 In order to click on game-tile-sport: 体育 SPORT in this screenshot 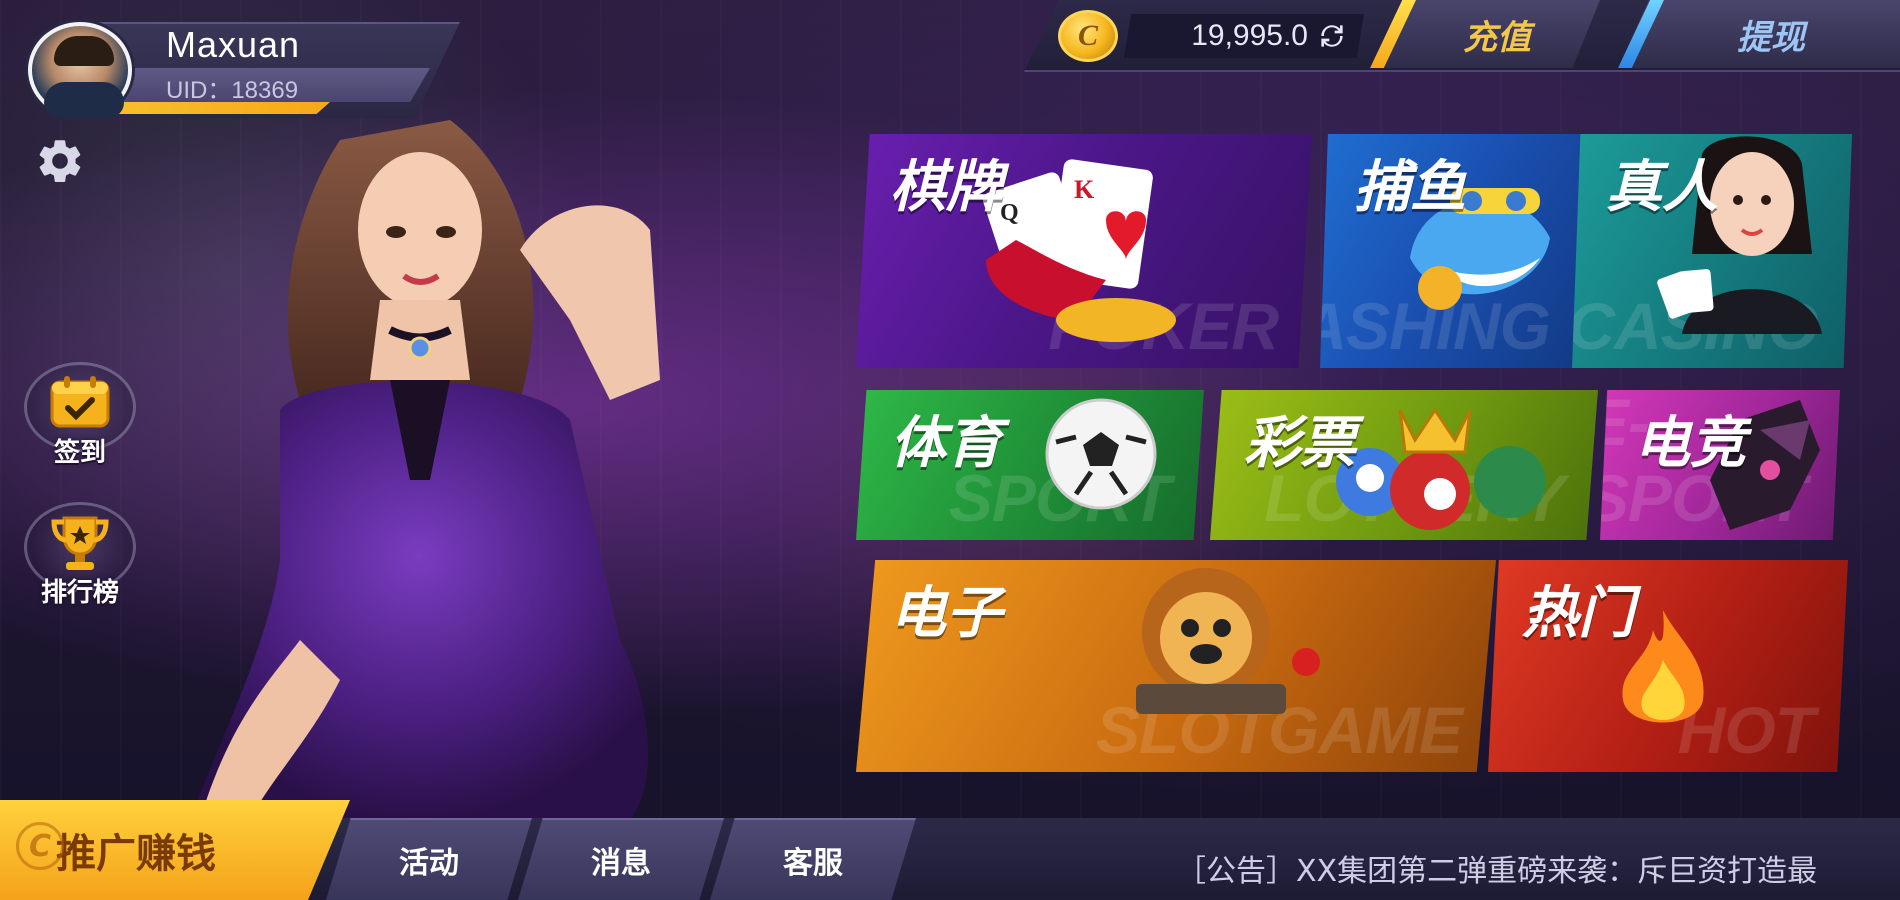, I will do `click(1030, 465)`.